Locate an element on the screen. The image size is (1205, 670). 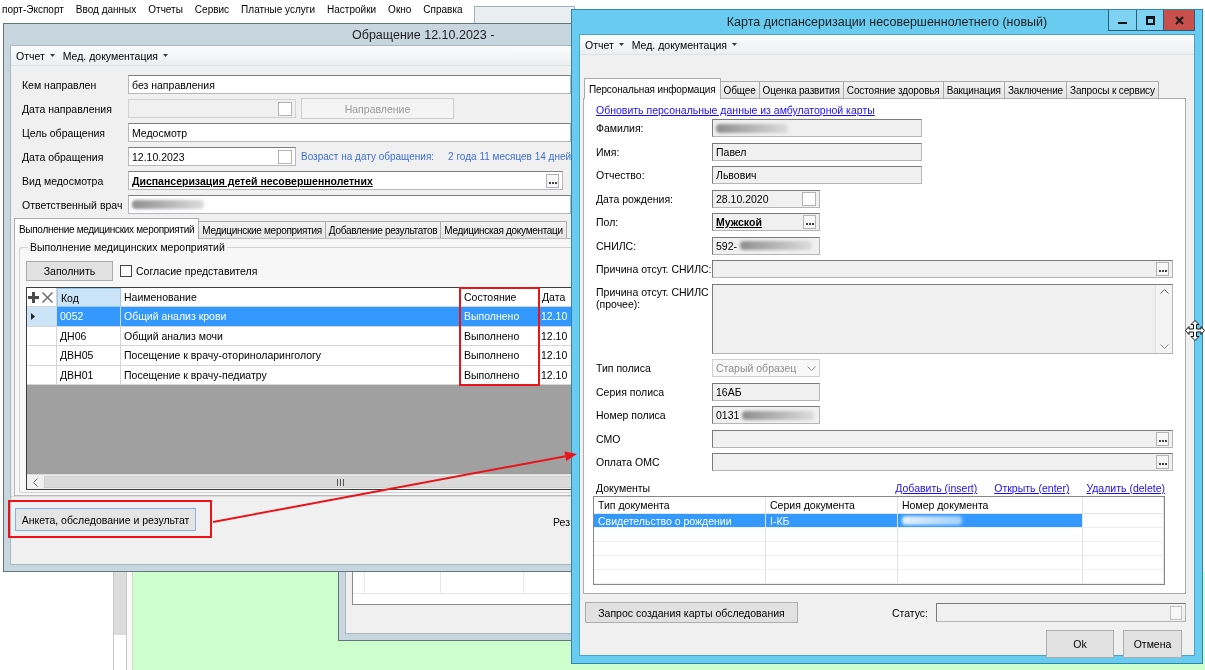
age-label: Возраст на дату обращения: is located at coordinates (368, 156).